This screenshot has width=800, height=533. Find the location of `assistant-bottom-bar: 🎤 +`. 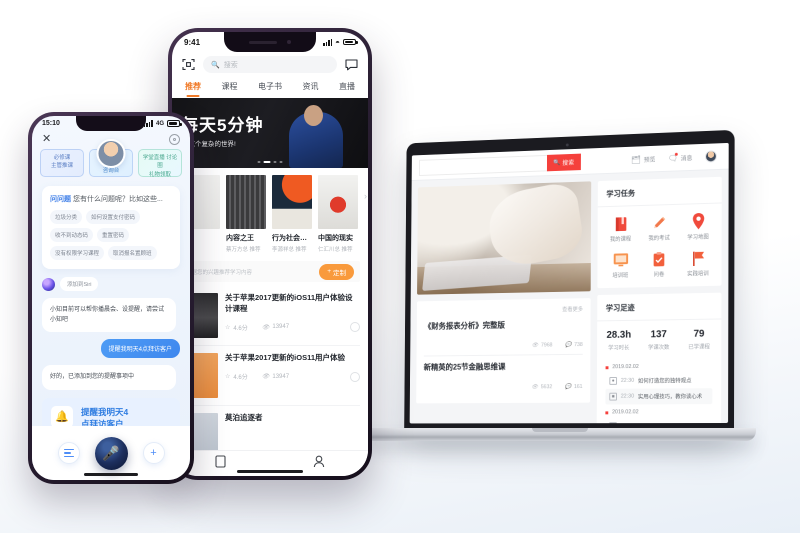

assistant-bottom-bar: 🎤 + is located at coordinates (111, 453).